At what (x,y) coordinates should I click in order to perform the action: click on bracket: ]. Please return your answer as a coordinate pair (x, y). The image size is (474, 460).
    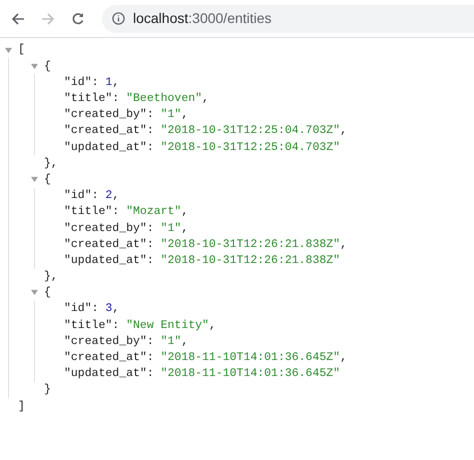
    Looking at the image, I should click on (21, 406).